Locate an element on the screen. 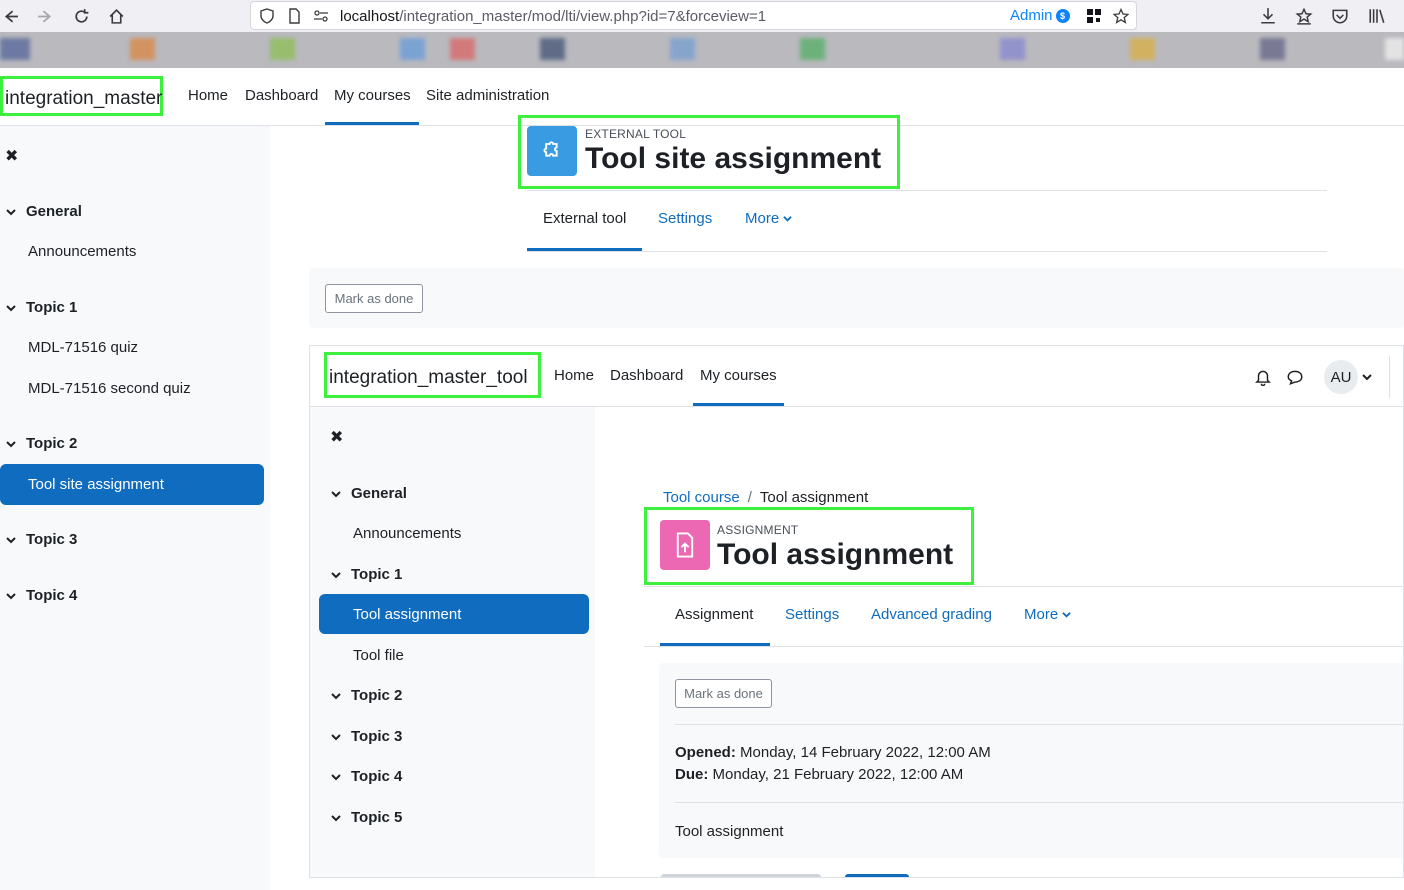 This screenshot has height=890, width=1404. section-title: Topic 1 is located at coordinates (377, 574).